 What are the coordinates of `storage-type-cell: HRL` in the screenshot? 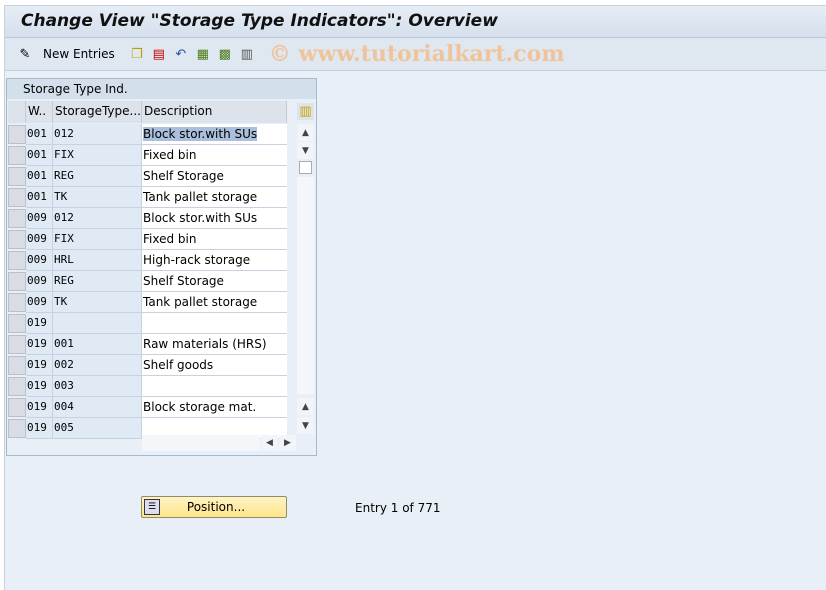 It's located at (97, 260).